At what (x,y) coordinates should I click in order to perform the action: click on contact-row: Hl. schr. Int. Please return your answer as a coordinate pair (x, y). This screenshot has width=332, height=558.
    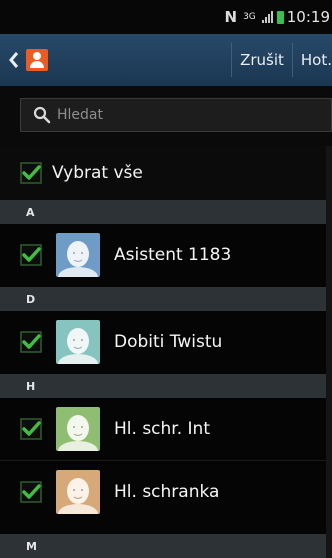
    Looking at the image, I should click on (166, 429).